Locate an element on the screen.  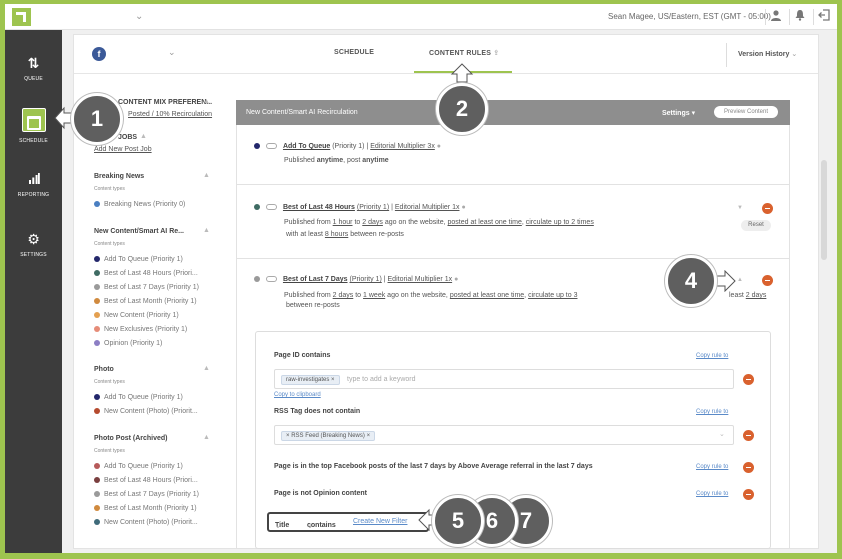
logout-icon is located at coordinates (824, 16).